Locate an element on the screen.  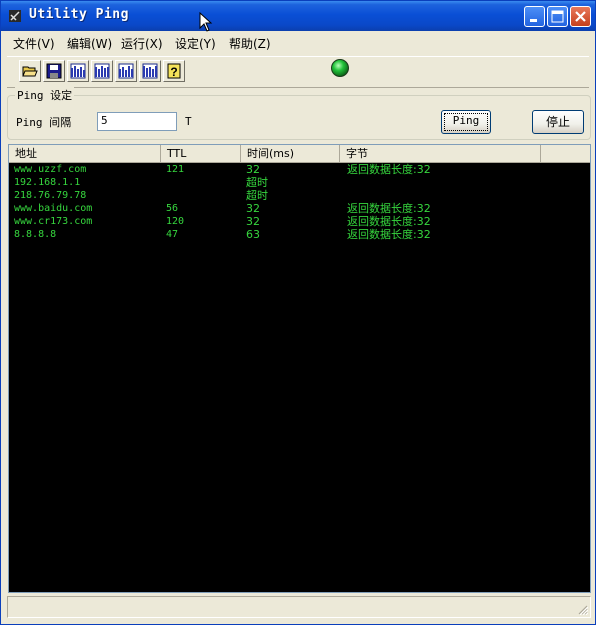
cell-address: www.baidu.com is located at coordinates (53, 208).